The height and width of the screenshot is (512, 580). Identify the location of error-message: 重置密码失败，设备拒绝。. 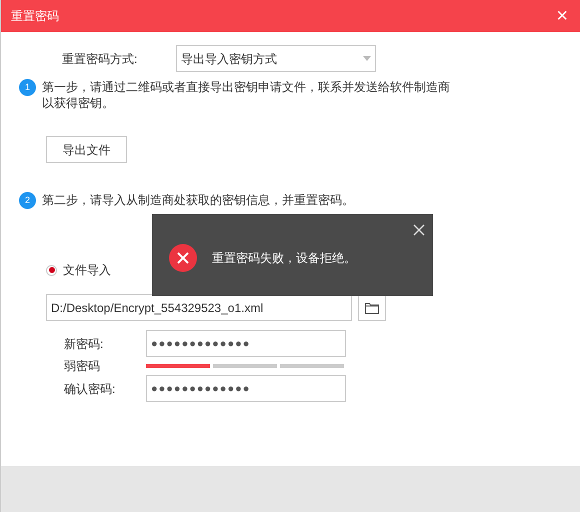
(284, 258).